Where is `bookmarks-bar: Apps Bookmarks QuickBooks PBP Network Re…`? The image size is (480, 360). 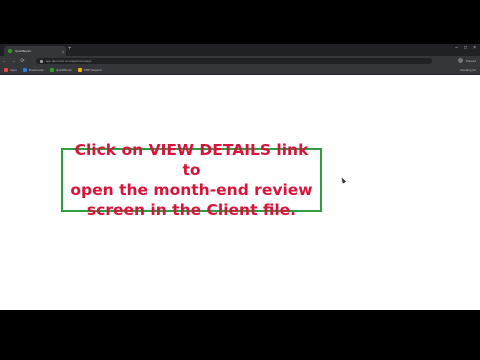 bookmarks-bar: Apps Bookmarks QuickBooks PBP Network Re… is located at coordinates (240, 70).